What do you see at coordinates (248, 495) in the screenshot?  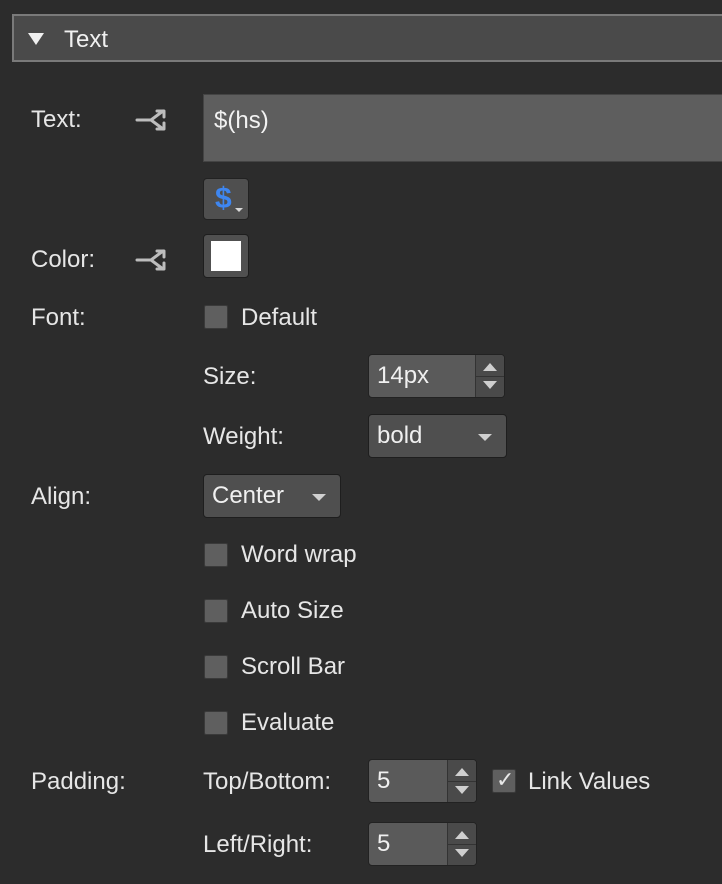 I see `align-value: Center` at bounding box center [248, 495].